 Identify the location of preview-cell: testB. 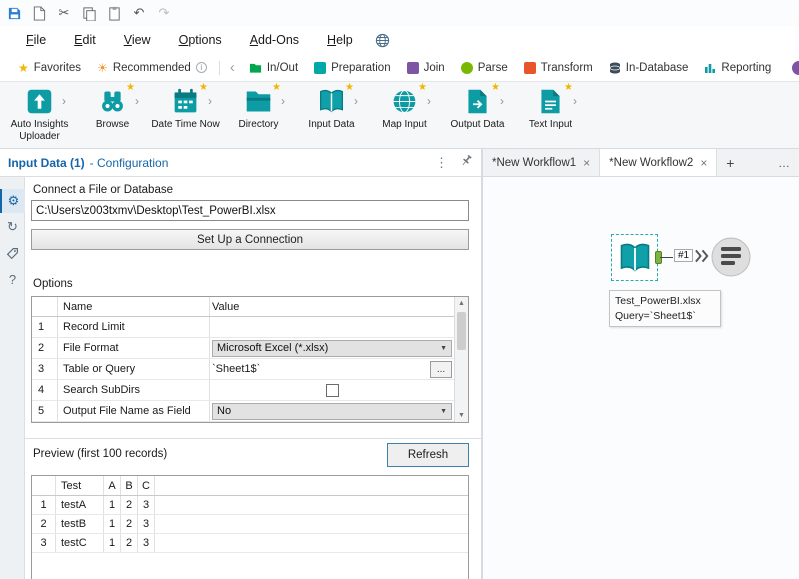
(80, 524).